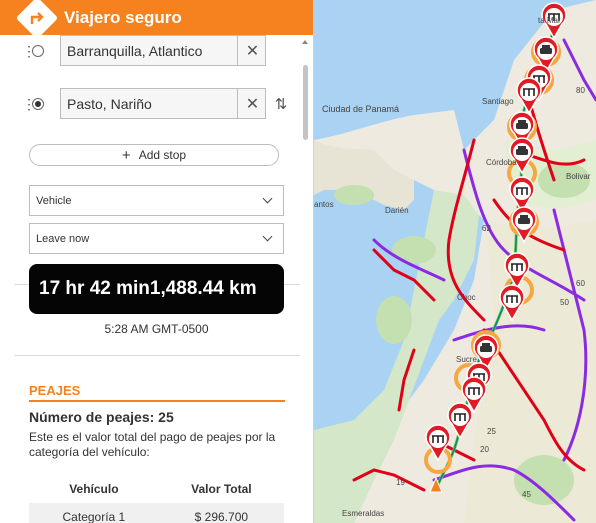 The image size is (596, 523). I want to click on app-header: Viajero seguro, so click(156, 19).